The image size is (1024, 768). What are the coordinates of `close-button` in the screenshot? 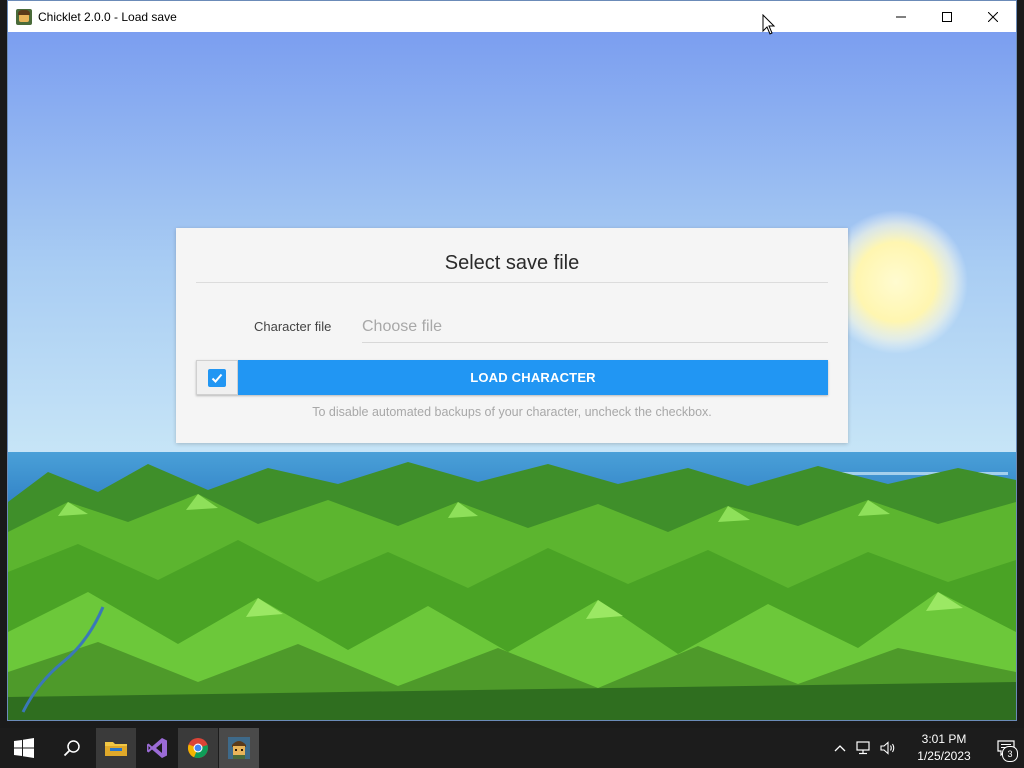 It's located at (993, 16).